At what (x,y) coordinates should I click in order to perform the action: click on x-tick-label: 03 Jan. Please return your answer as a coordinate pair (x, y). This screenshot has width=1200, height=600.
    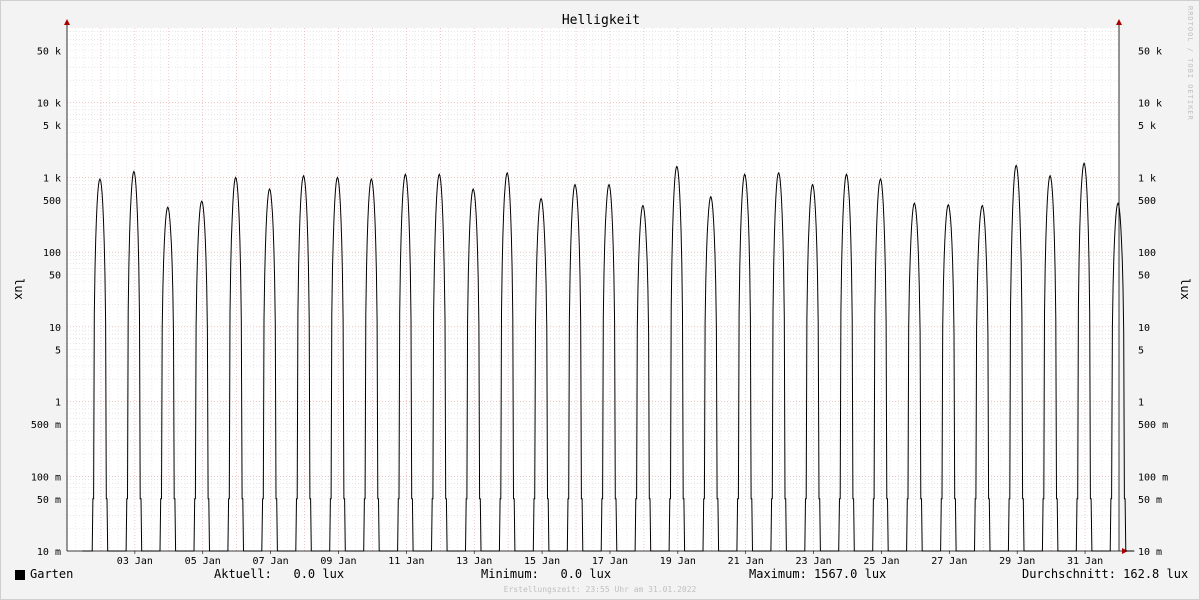
    Looking at the image, I should click on (135, 561).